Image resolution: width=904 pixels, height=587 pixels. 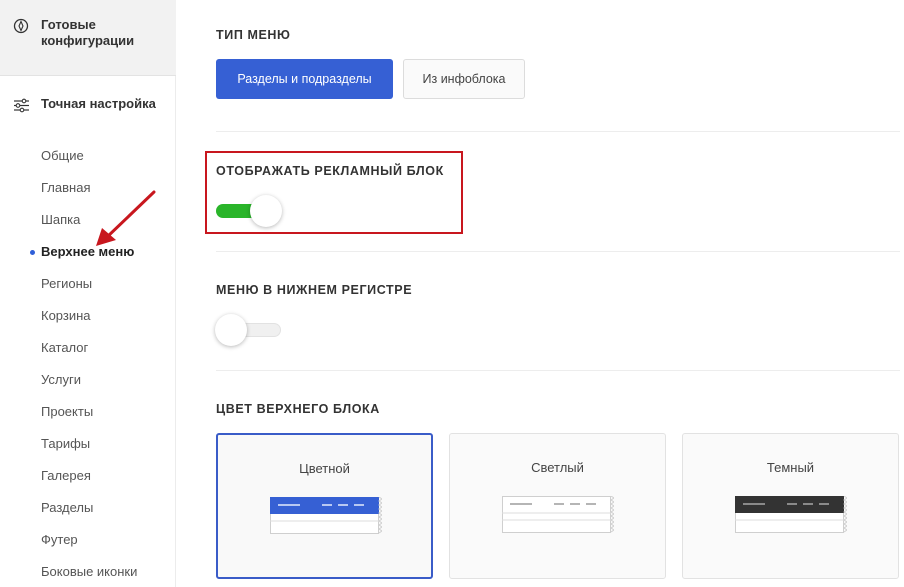 I want to click on lowercase-menu-toggle, so click(x=248, y=330).